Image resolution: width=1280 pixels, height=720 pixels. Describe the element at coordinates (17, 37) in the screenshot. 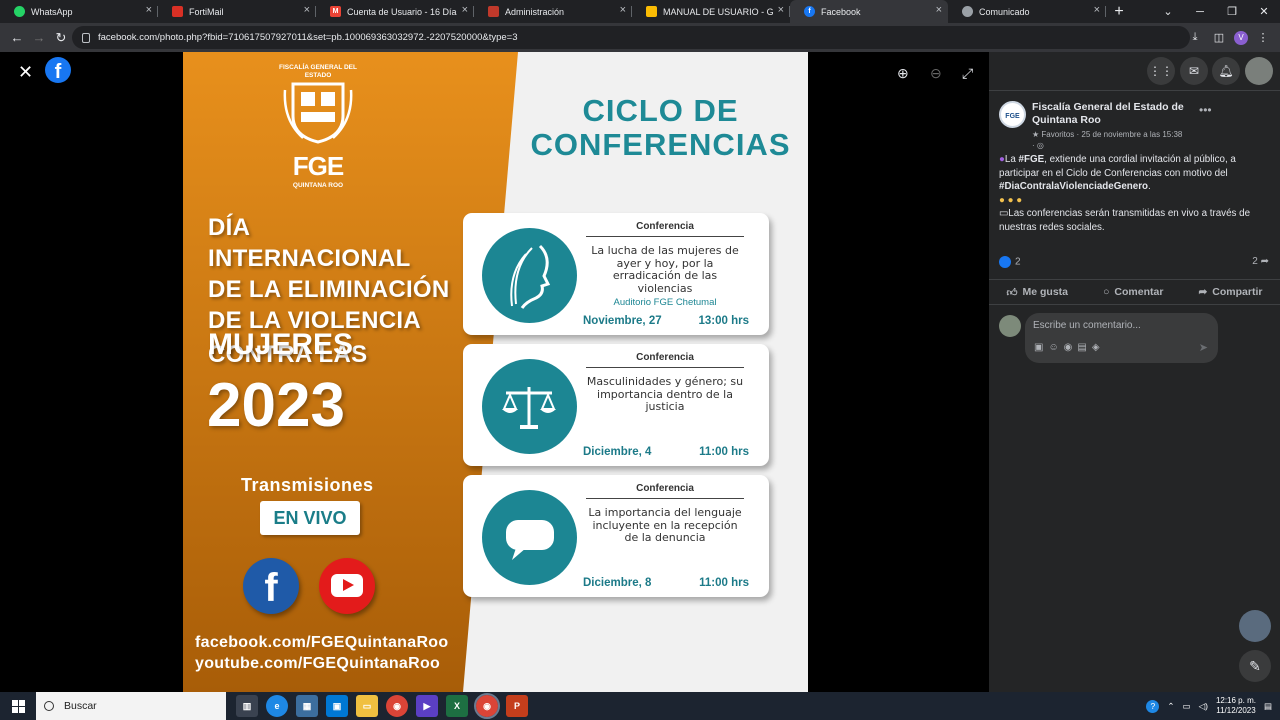

I see `back-icon: ←` at that location.